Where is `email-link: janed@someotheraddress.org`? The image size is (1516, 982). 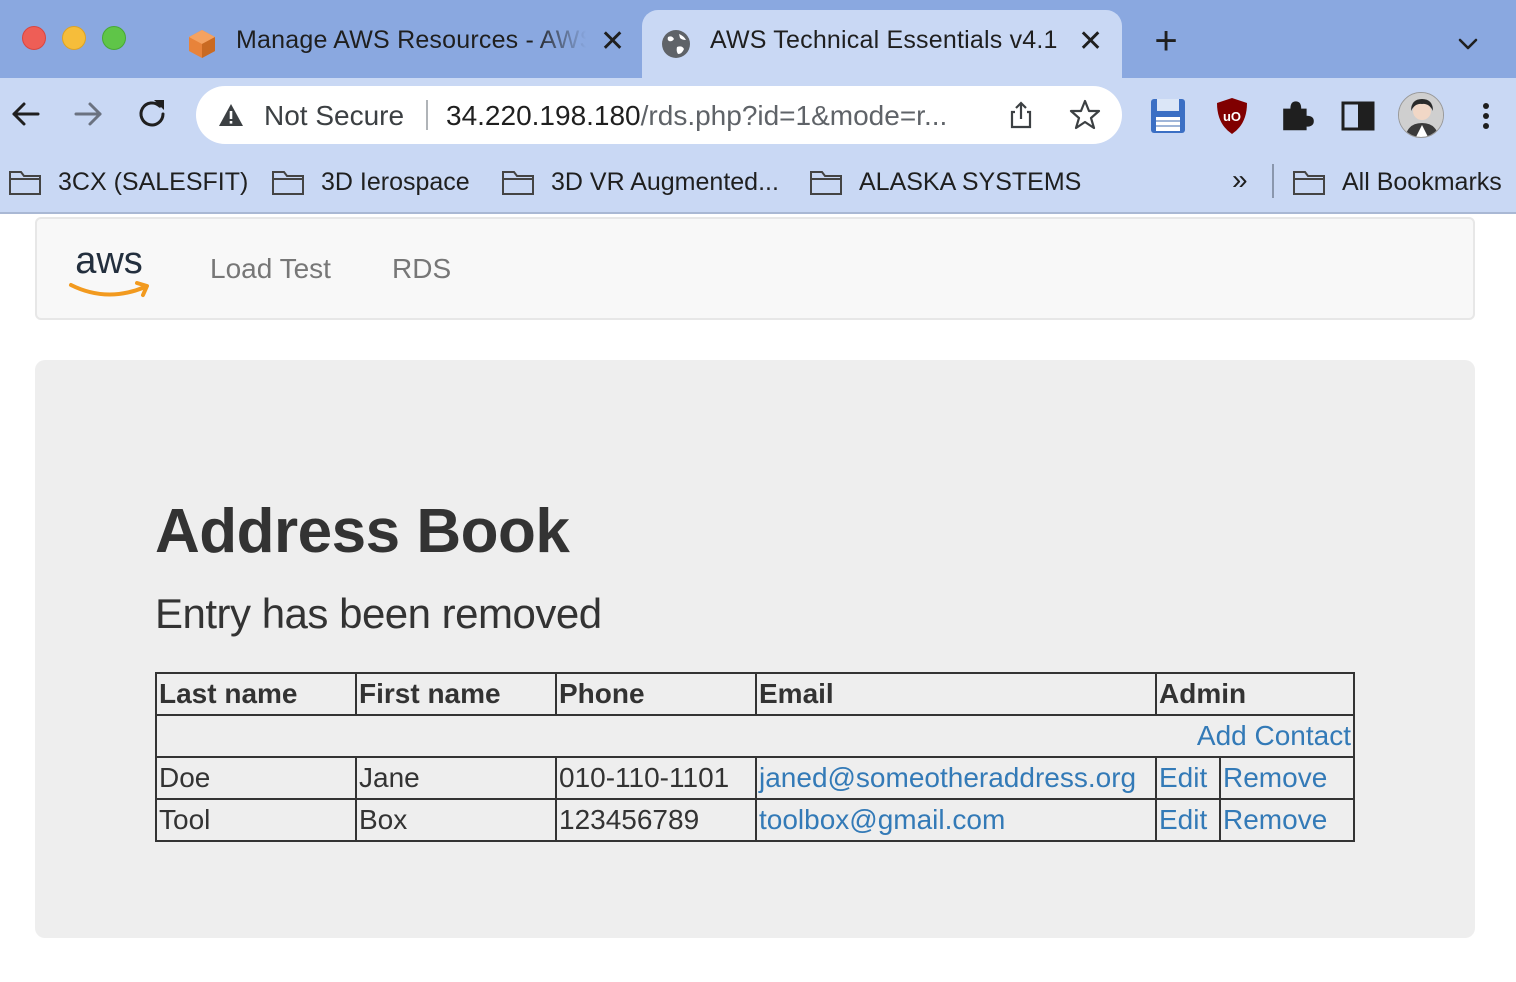 email-link: janed@someotheraddress.org is located at coordinates (947, 777).